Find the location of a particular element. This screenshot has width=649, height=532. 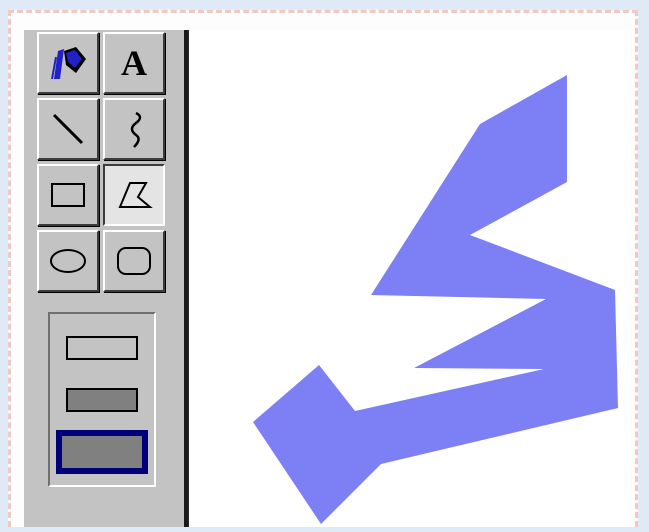

polygon-icon is located at coordinates (134, 195).